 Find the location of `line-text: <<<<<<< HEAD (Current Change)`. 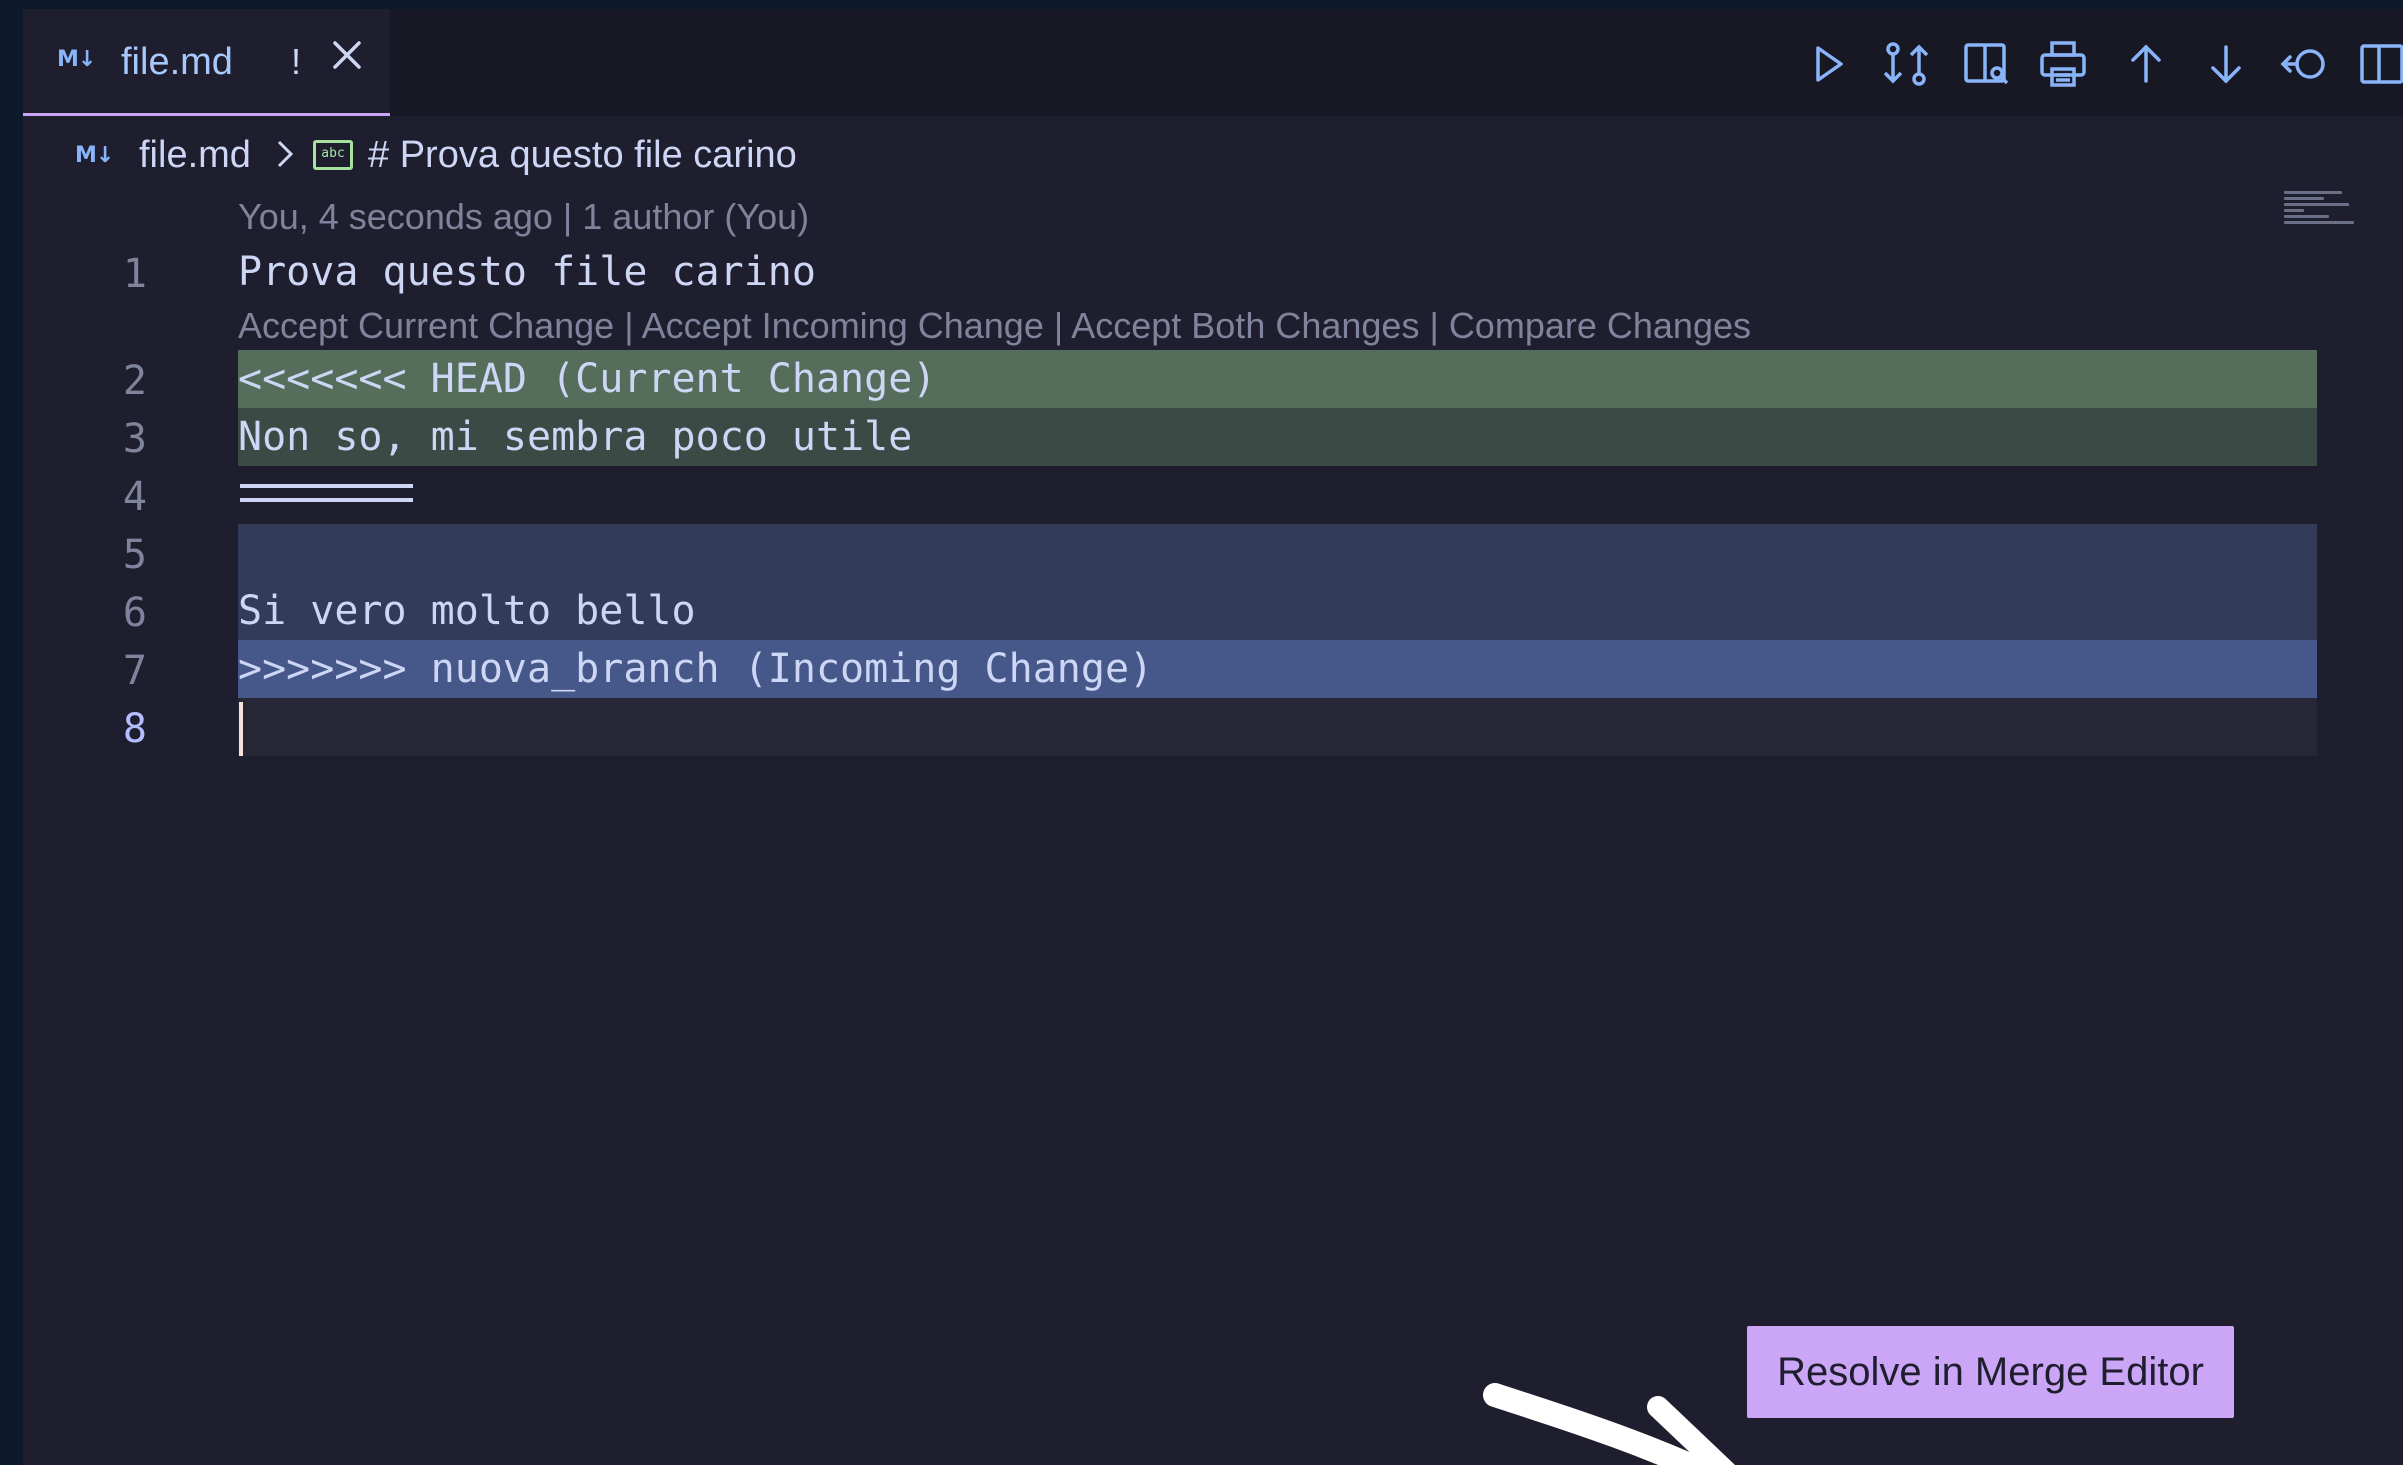

line-text: <<<<<<< HEAD (Current Change) is located at coordinates (587, 379).